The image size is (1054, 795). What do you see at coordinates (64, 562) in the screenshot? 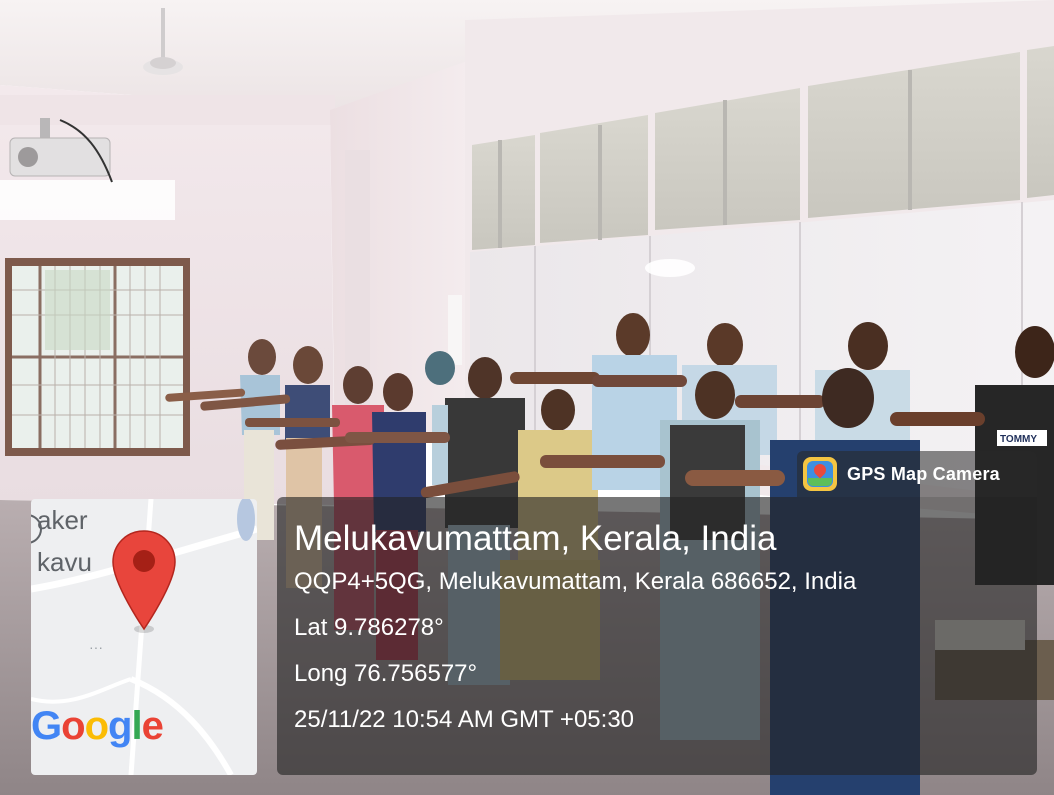
I see `map-place-label-2: kavu` at bounding box center [64, 562].